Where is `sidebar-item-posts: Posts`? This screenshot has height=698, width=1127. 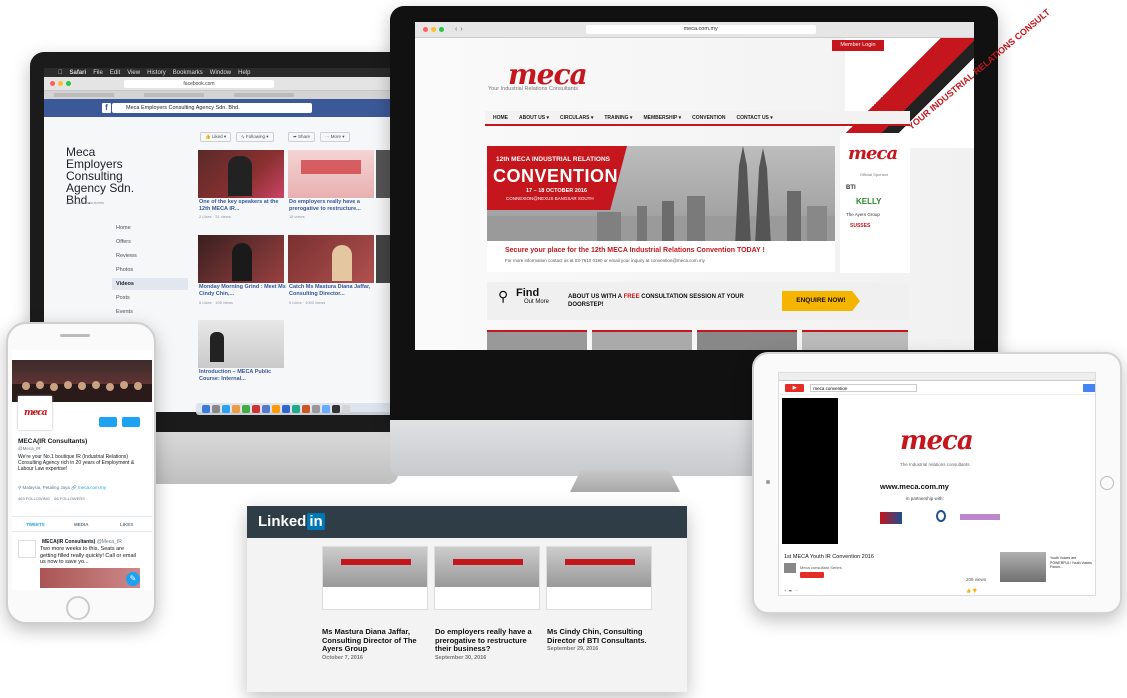 sidebar-item-posts: Posts is located at coordinates (150, 298).